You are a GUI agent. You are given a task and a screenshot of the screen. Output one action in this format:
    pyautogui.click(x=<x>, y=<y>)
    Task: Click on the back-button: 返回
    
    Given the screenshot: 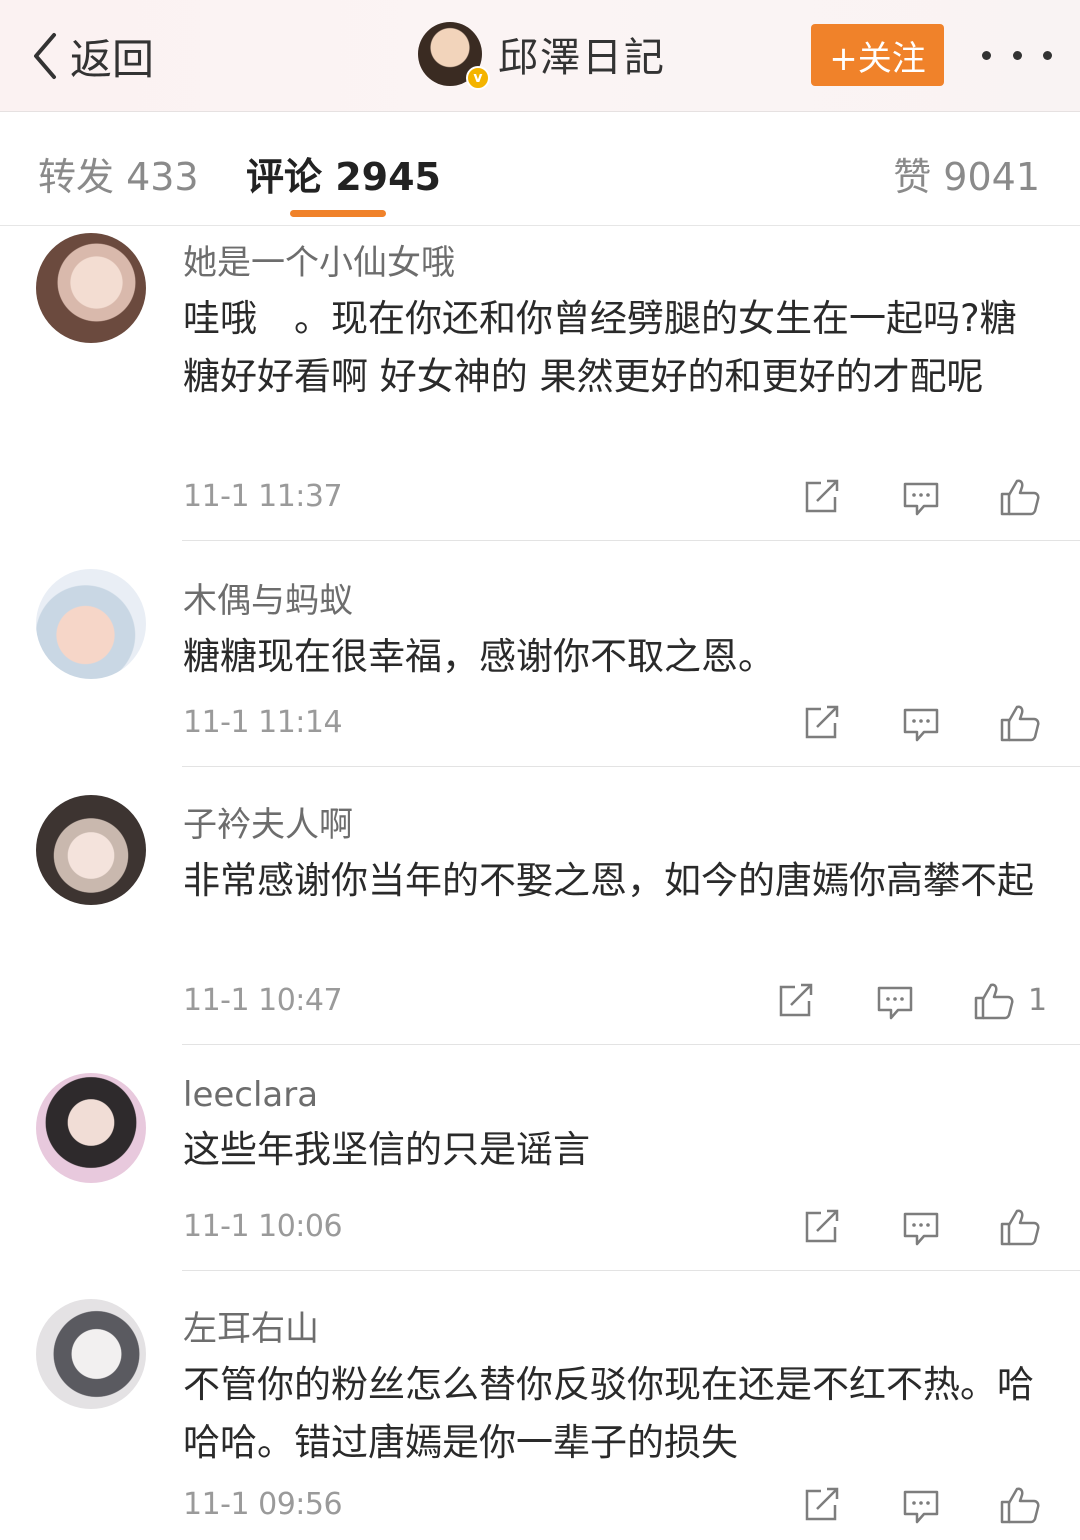 What is the action you would take?
    pyautogui.click(x=91, y=56)
    